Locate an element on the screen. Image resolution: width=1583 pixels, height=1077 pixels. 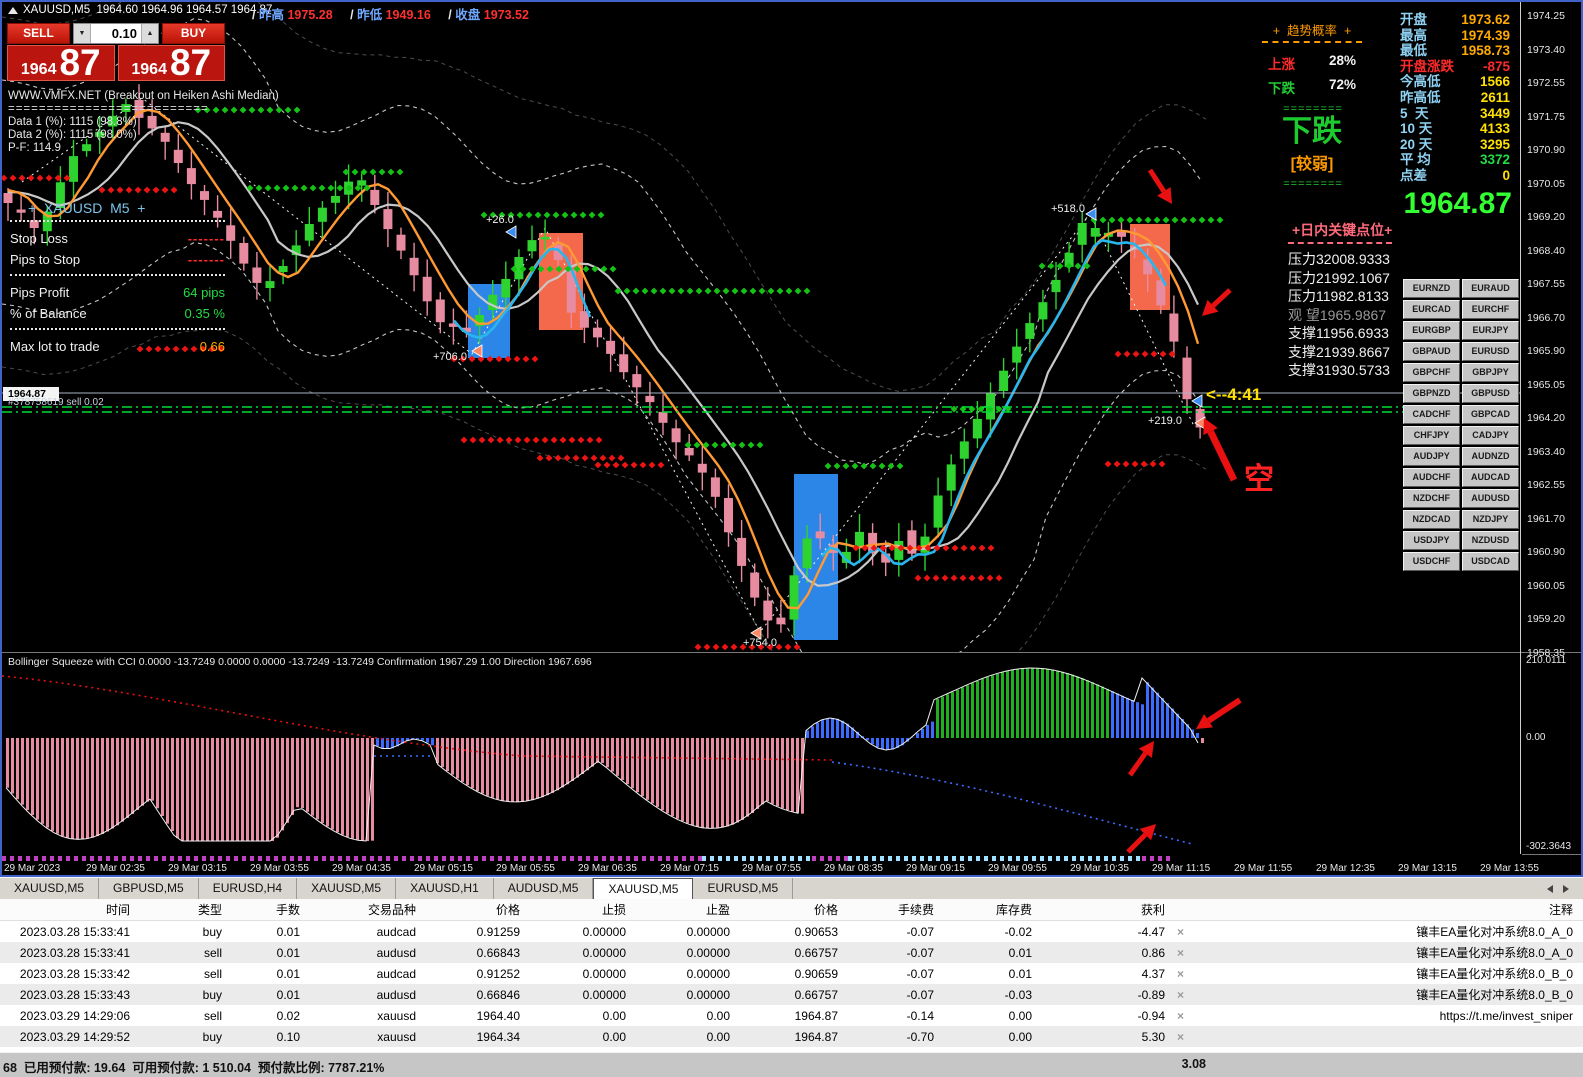
table-cell: -0.07 is located at coordinates (920, 931).